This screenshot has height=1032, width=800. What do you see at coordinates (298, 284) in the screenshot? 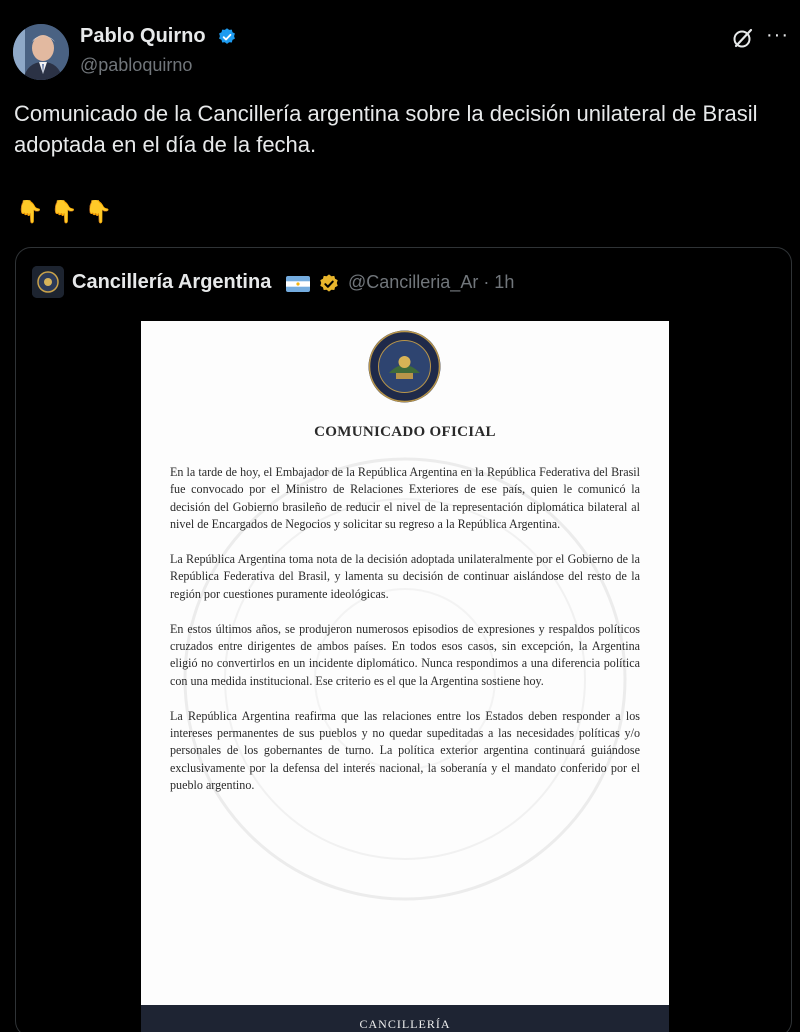
I see `argentina-flag-icon` at bounding box center [298, 284].